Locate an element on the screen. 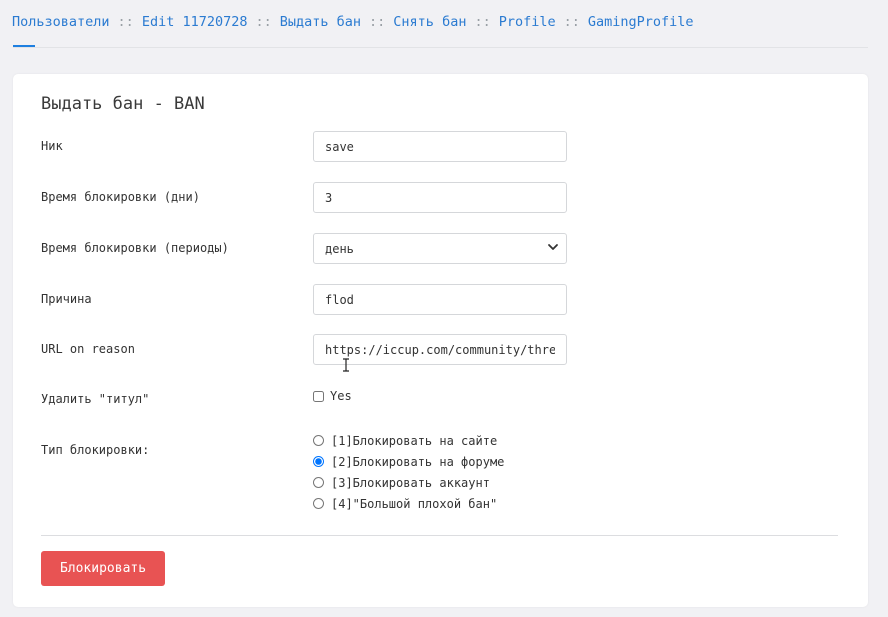  ban-type-radio-site is located at coordinates (318, 440).